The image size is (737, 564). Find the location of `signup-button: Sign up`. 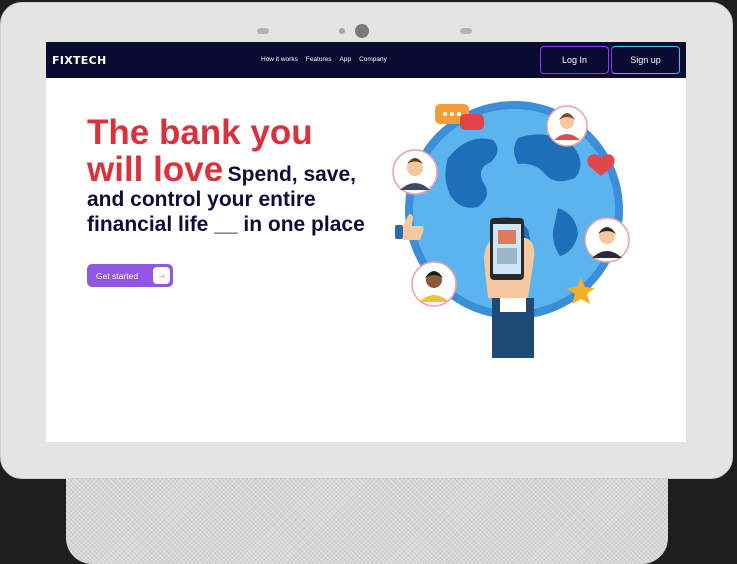

signup-button: Sign up is located at coordinates (645, 60).